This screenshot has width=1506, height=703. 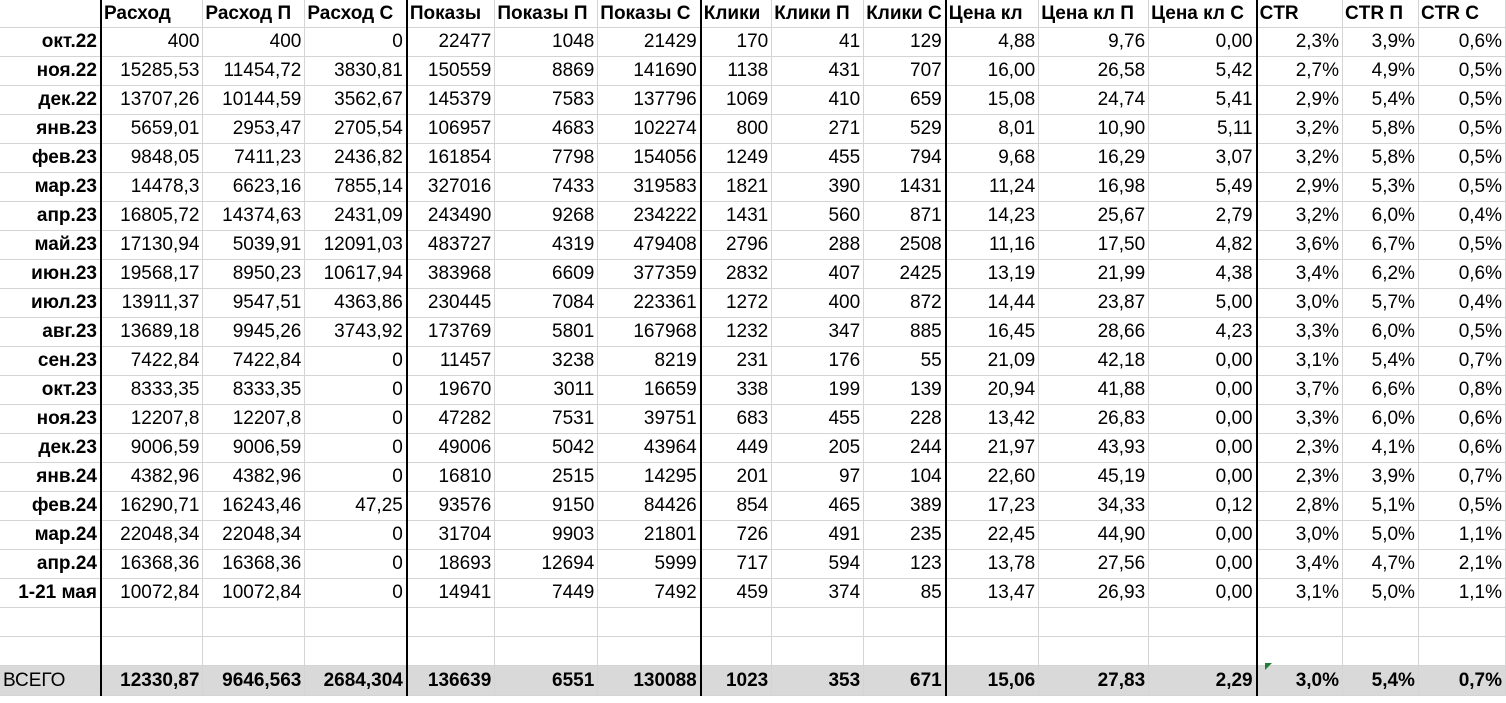 What do you see at coordinates (1462, 14) in the screenshot?
I see `cell: CTR С` at bounding box center [1462, 14].